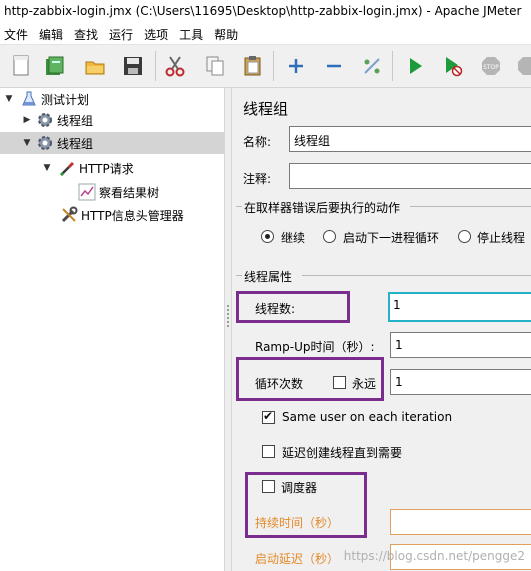 The height and width of the screenshot is (571, 531). What do you see at coordinates (67, 168) in the screenshot?
I see `pipette-icon` at bounding box center [67, 168].